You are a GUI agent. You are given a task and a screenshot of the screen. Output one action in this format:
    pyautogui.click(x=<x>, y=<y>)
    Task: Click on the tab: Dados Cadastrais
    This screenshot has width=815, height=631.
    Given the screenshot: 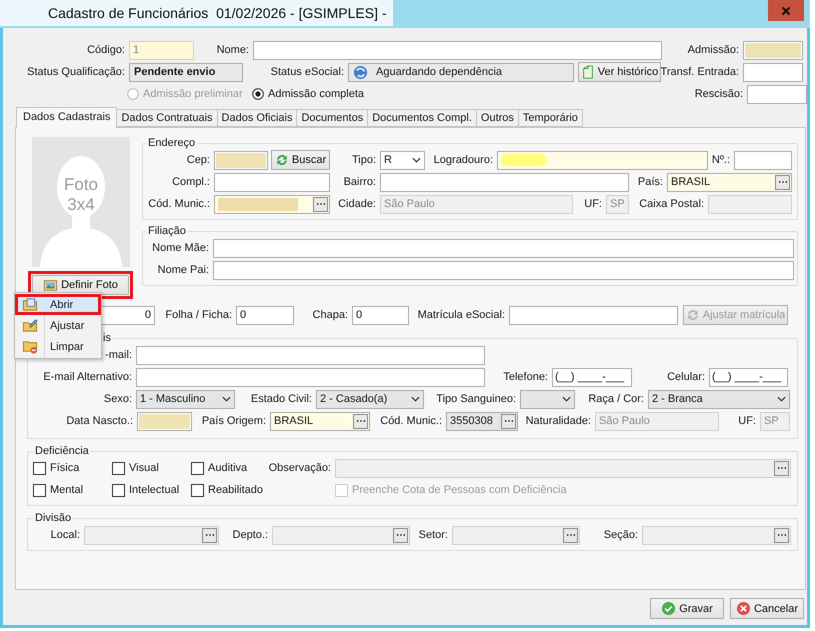 What is the action you would take?
    pyautogui.click(x=67, y=117)
    